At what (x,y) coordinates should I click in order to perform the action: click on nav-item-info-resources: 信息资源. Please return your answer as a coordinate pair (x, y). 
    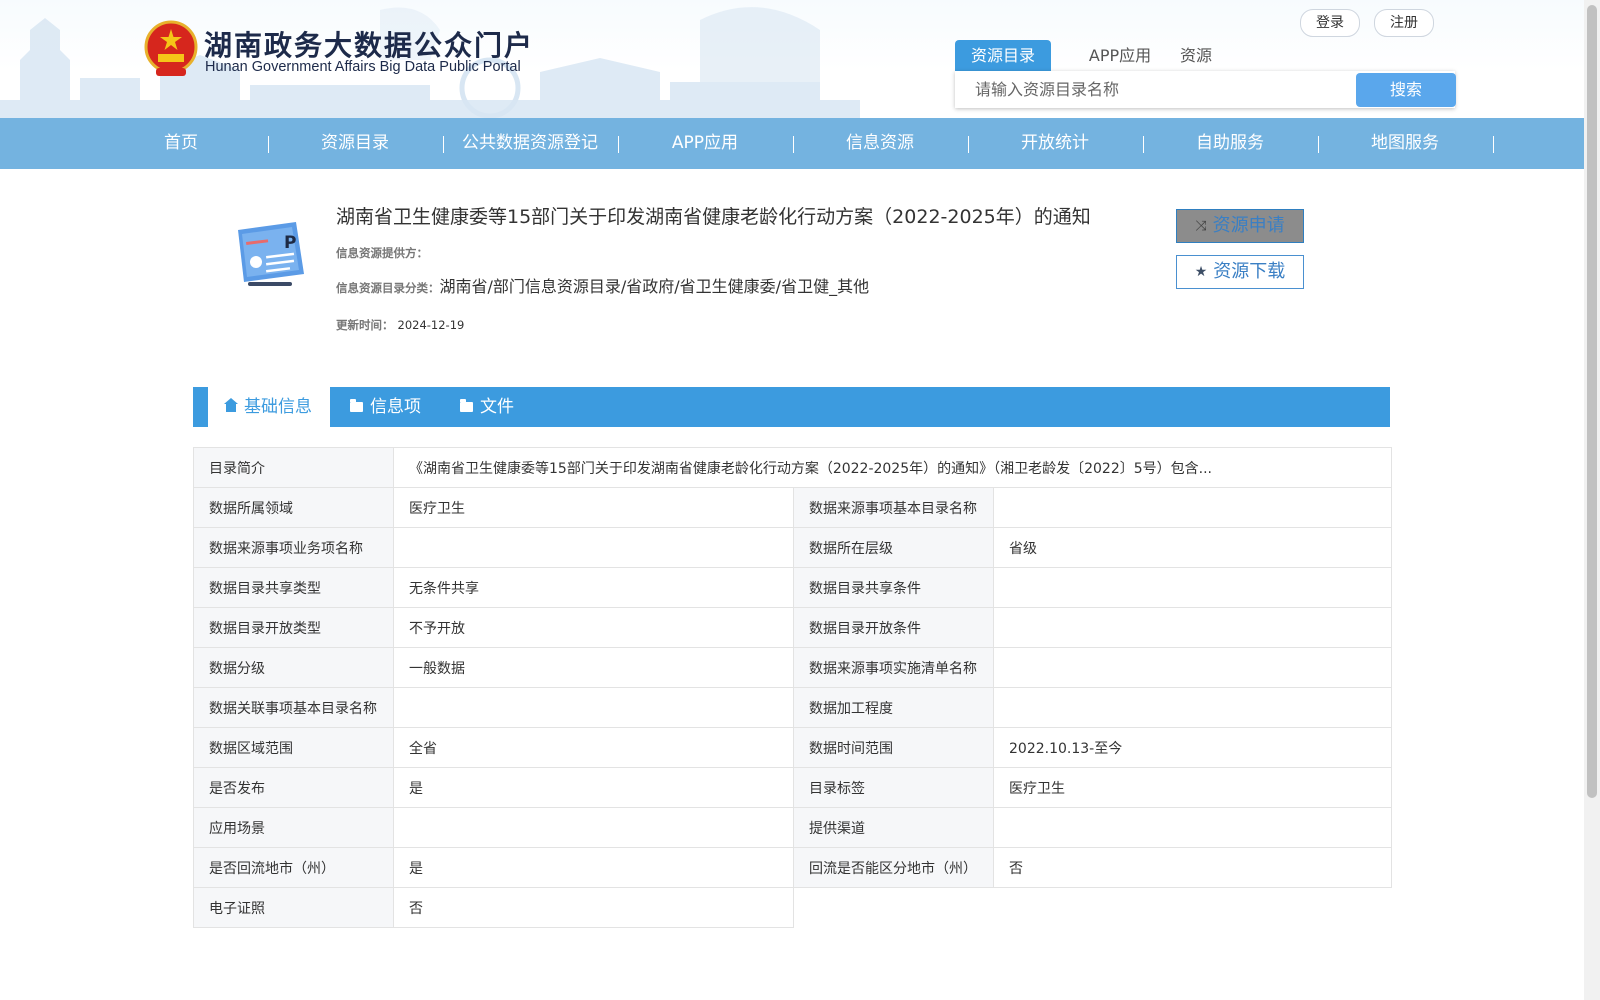
    Looking at the image, I should click on (880, 143).